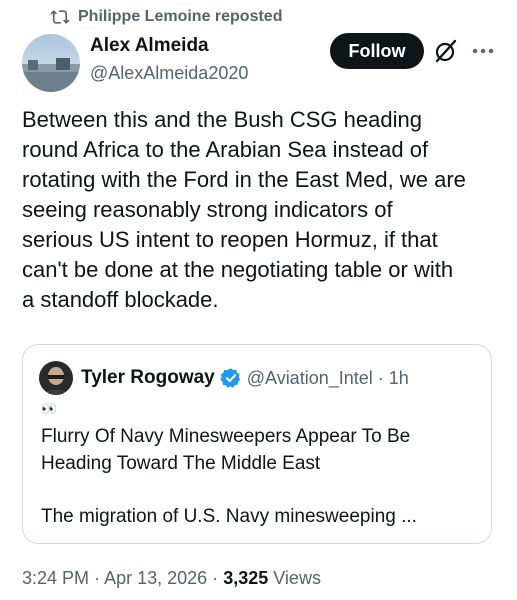 The width and height of the screenshot is (517, 600). What do you see at coordinates (483, 51) in the screenshot?
I see `more-icon` at bounding box center [483, 51].